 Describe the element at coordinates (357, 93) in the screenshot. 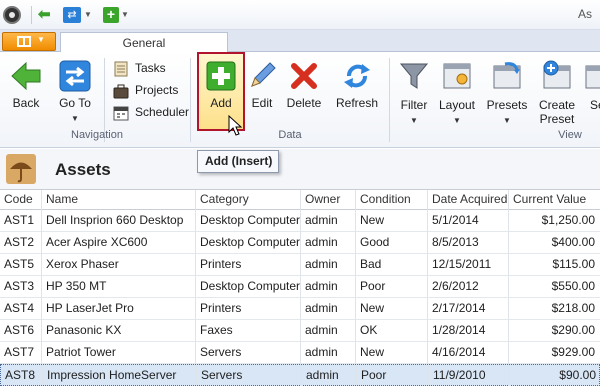

I see `refresh-button: Refresh` at that location.